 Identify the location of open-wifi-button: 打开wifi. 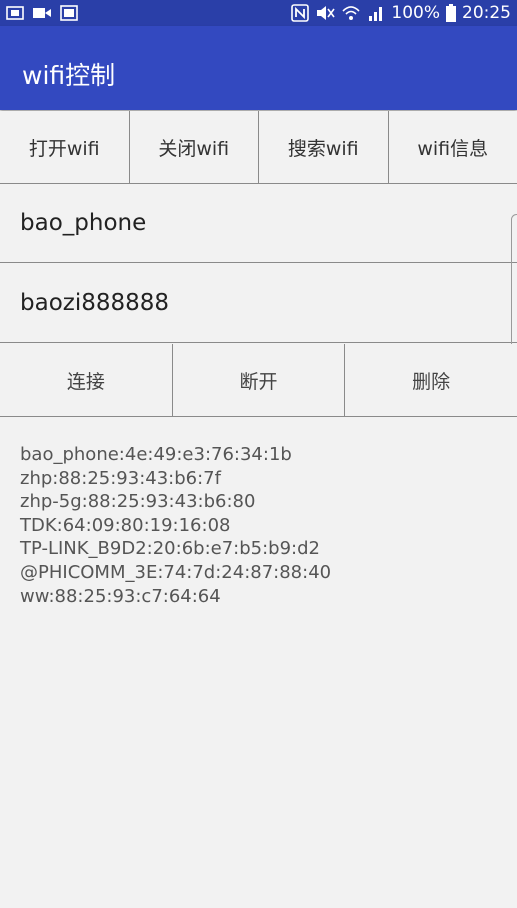
(65, 147).